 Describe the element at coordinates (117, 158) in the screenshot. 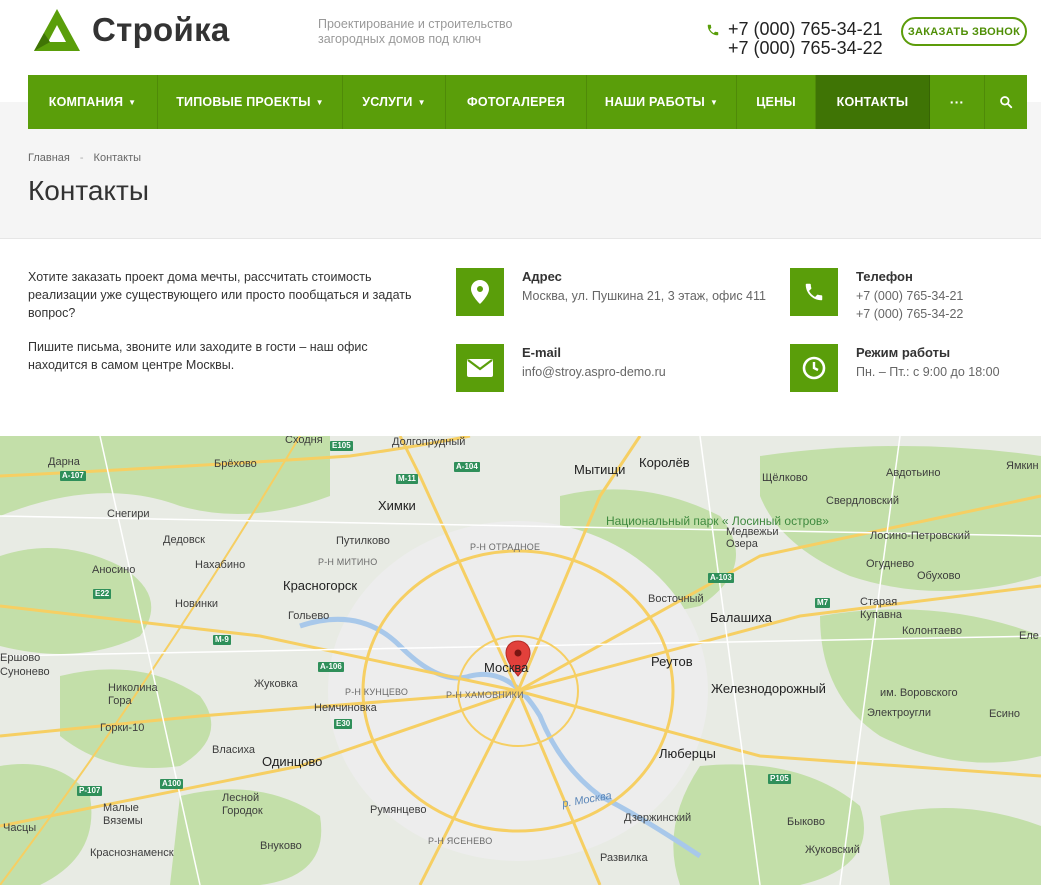

I see `breadcrumb-current: Контакты` at that location.